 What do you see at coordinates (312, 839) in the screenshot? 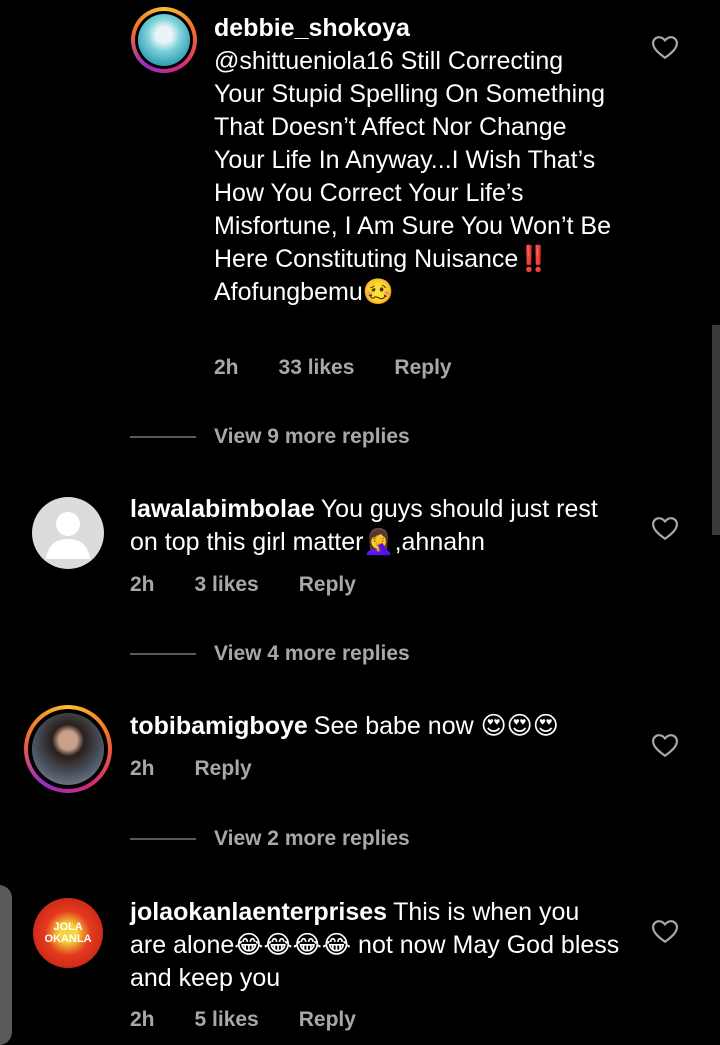
I see `view-more-label: View 2 more replies` at bounding box center [312, 839].